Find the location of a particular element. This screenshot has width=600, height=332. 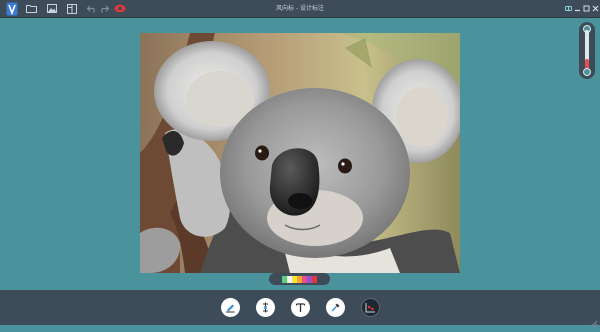

color-palette is located at coordinates (299, 279).